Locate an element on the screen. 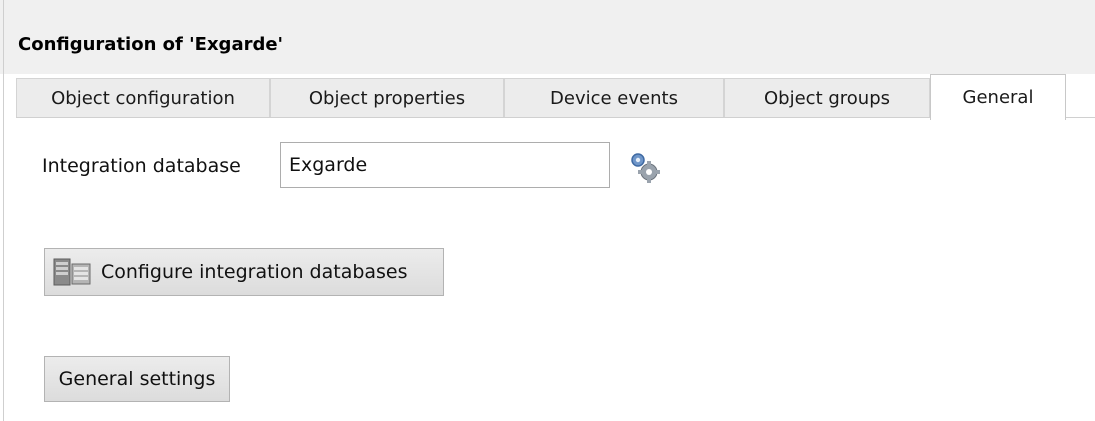 The image size is (1095, 421). tab-general: General is located at coordinates (998, 97).